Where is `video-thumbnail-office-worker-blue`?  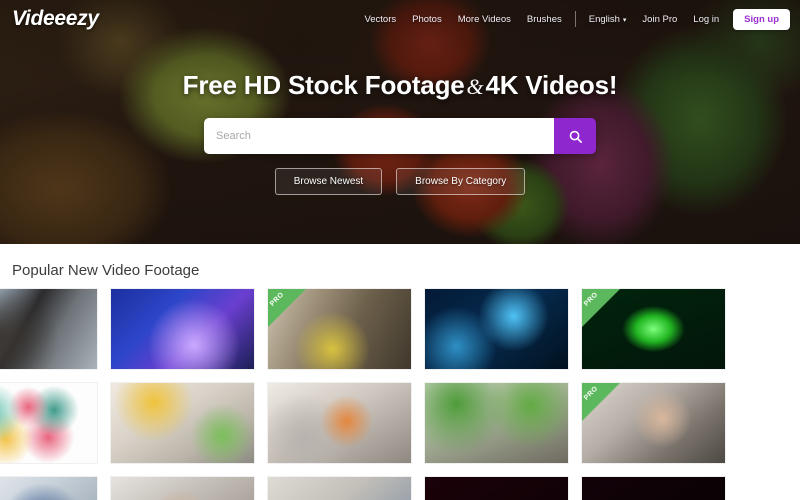 video-thumbnail-office-worker-blue is located at coordinates (48, 488).